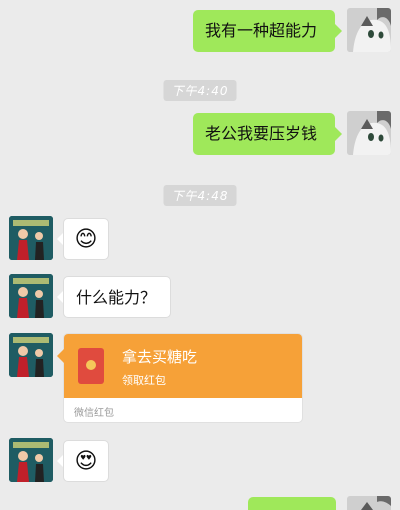  I want to click on smile-emoji: 😊, so click(86, 239).